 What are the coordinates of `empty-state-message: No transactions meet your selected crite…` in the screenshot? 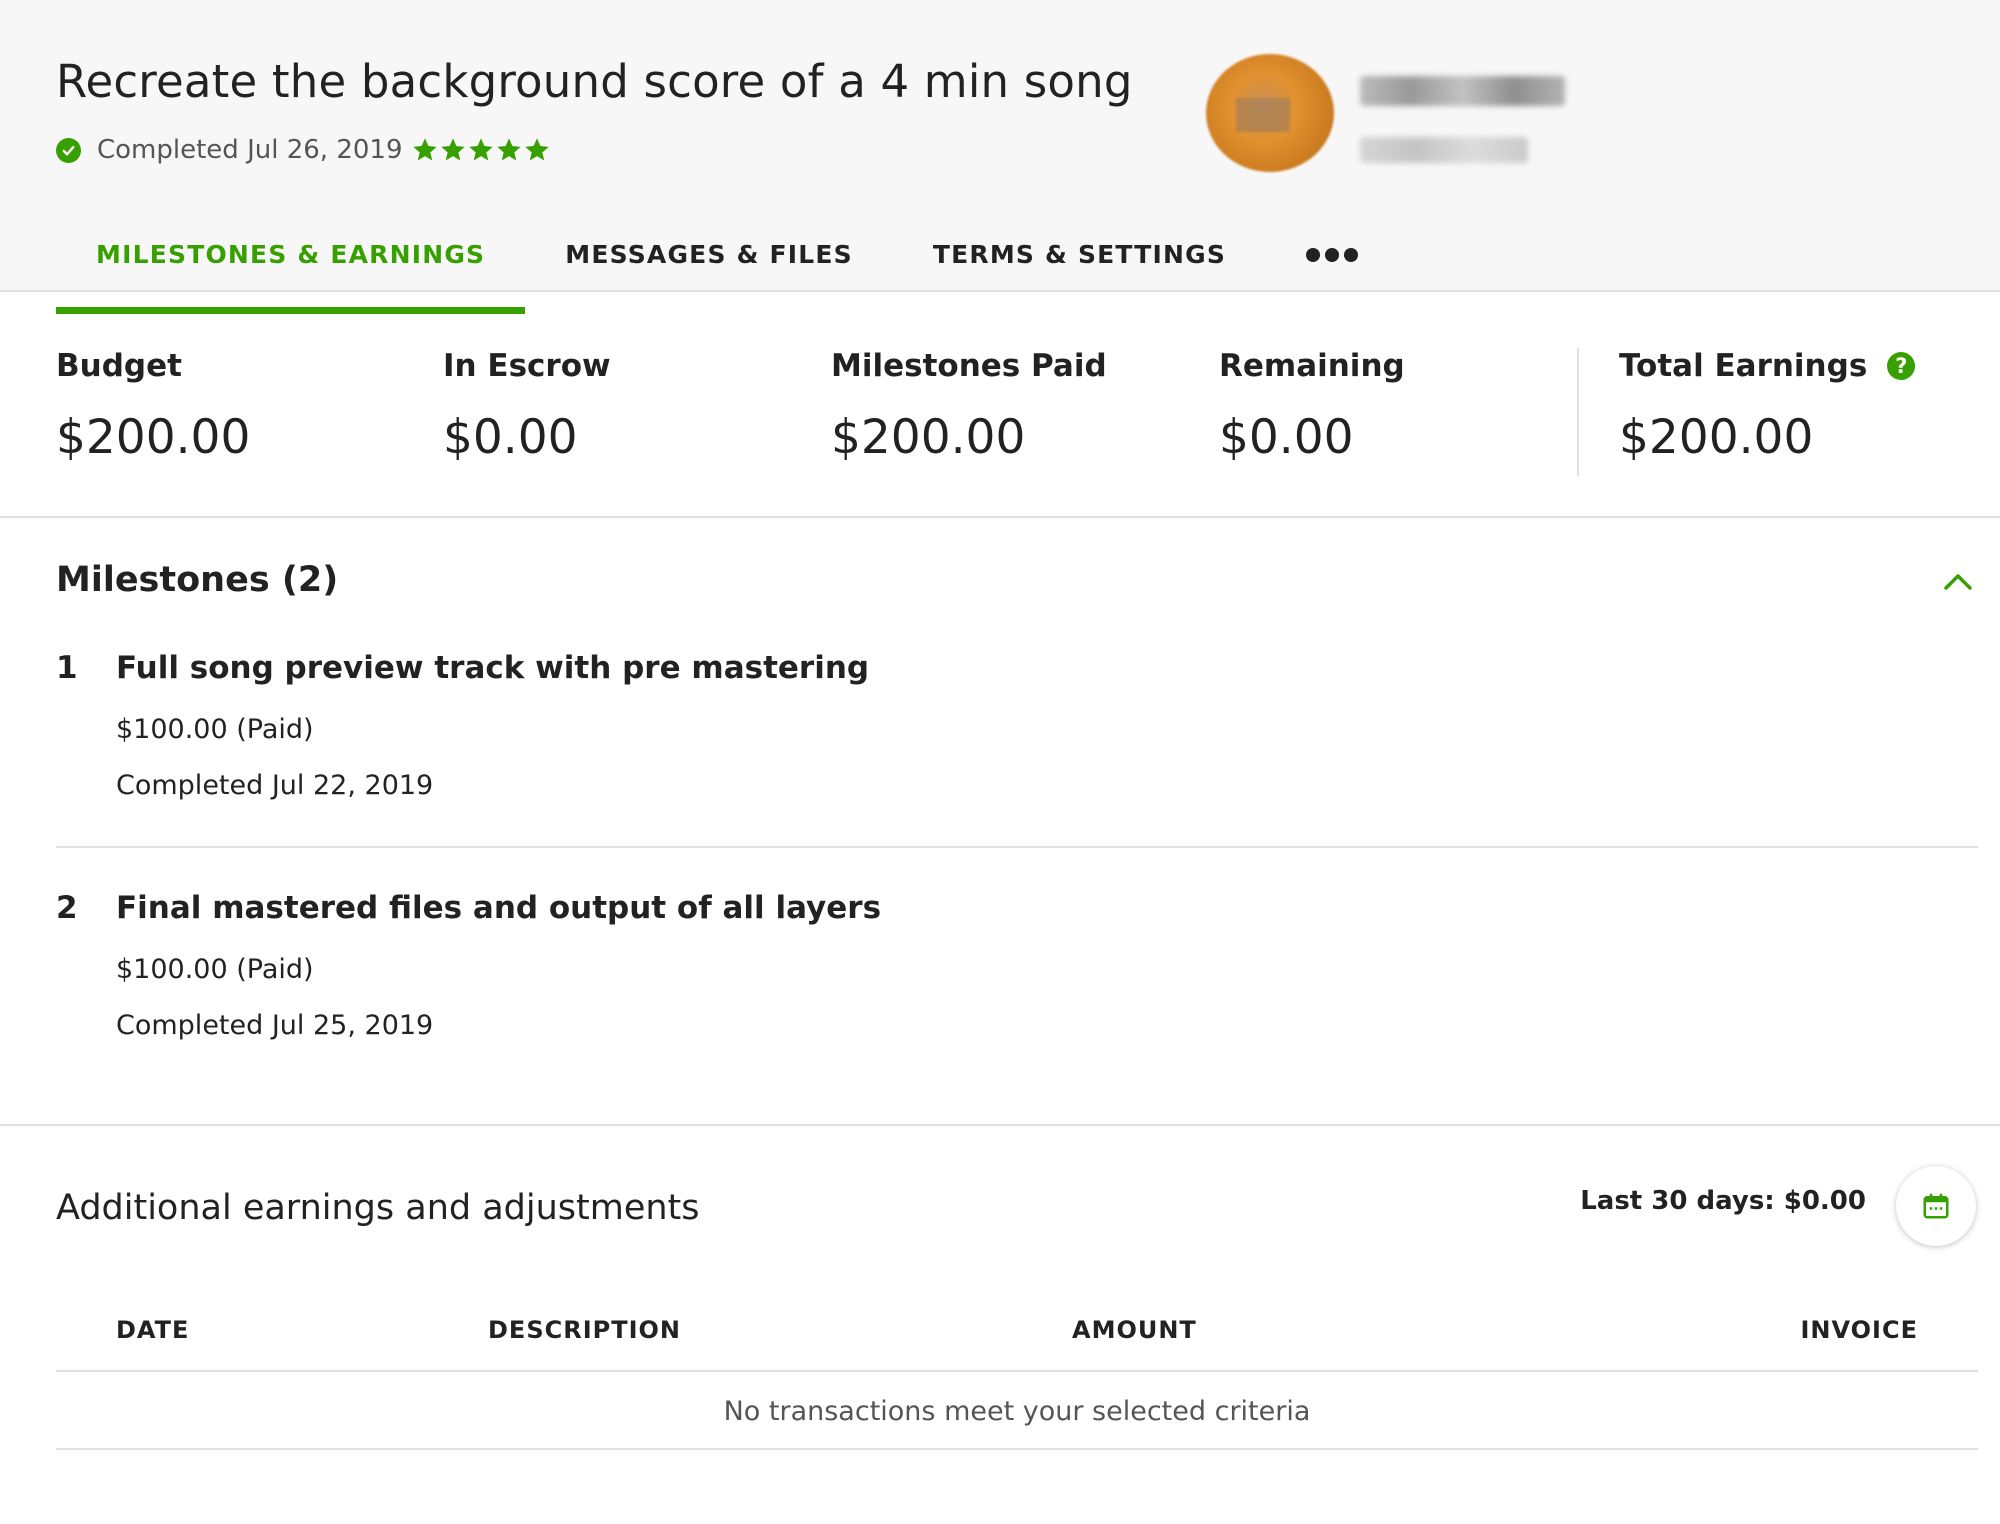 It's located at (1017, 1411).